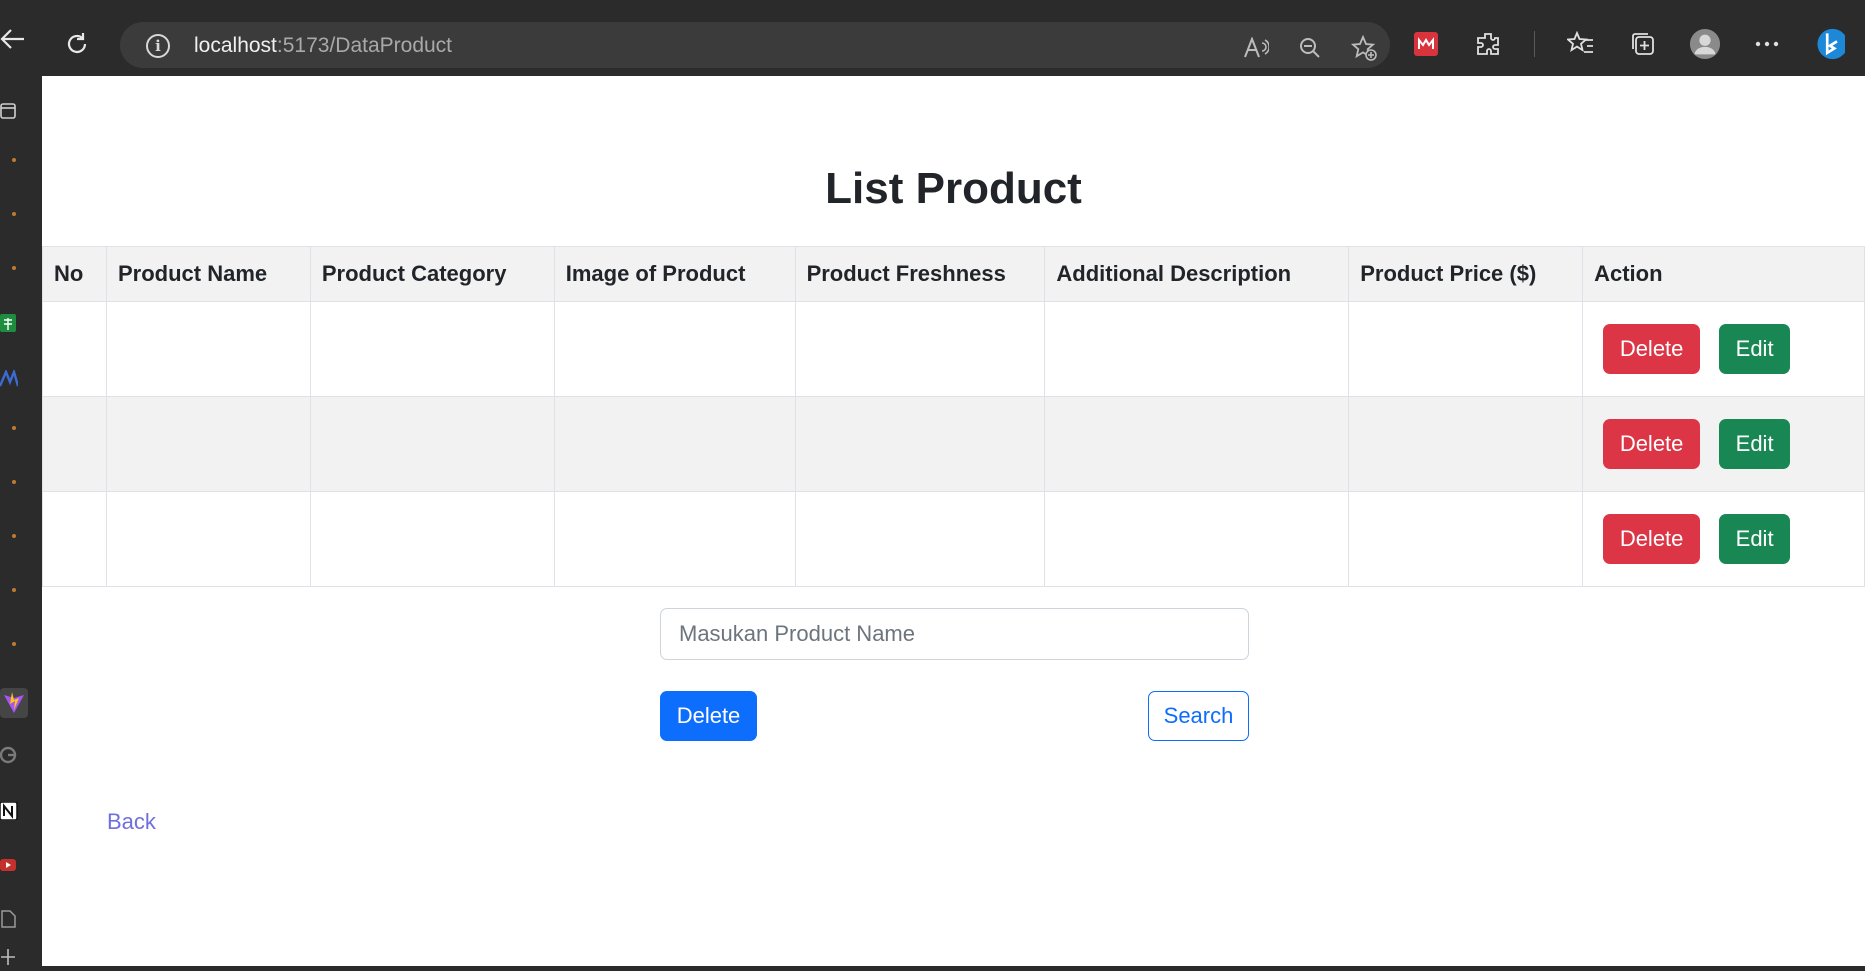  Describe the element at coordinates (1581, 44) in the screenshot. I see `favorites-icon` at that location.